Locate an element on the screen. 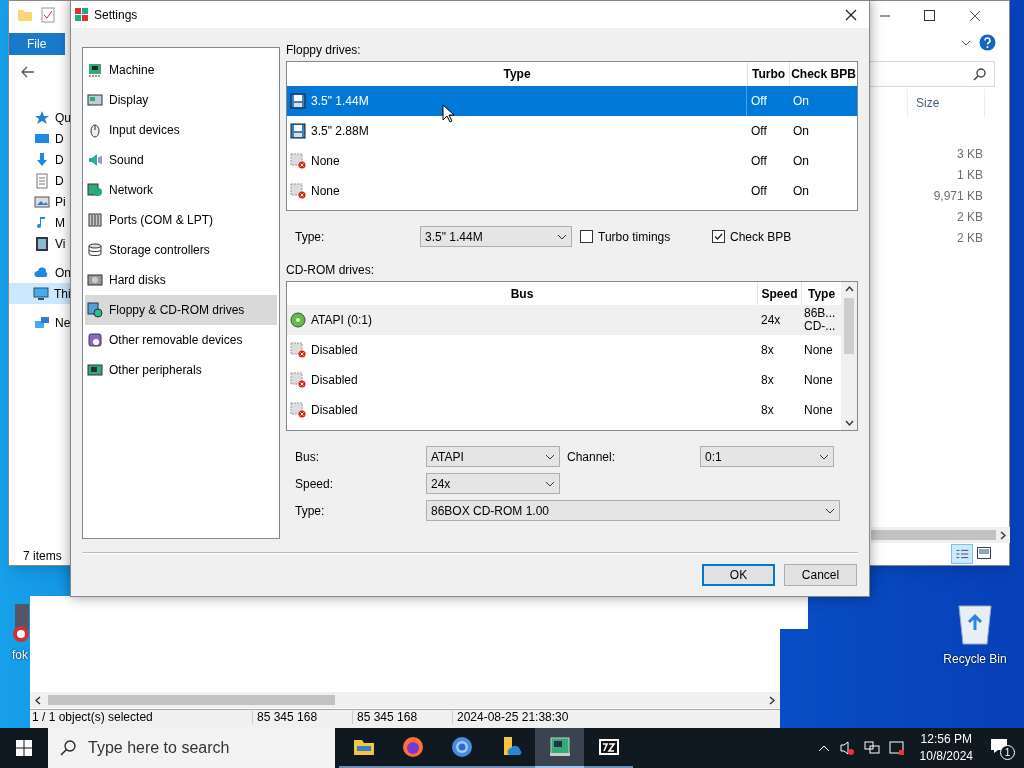 This screenshot has width=1024, height=768. nav-item: Vi is located at coordinates (40, 243).